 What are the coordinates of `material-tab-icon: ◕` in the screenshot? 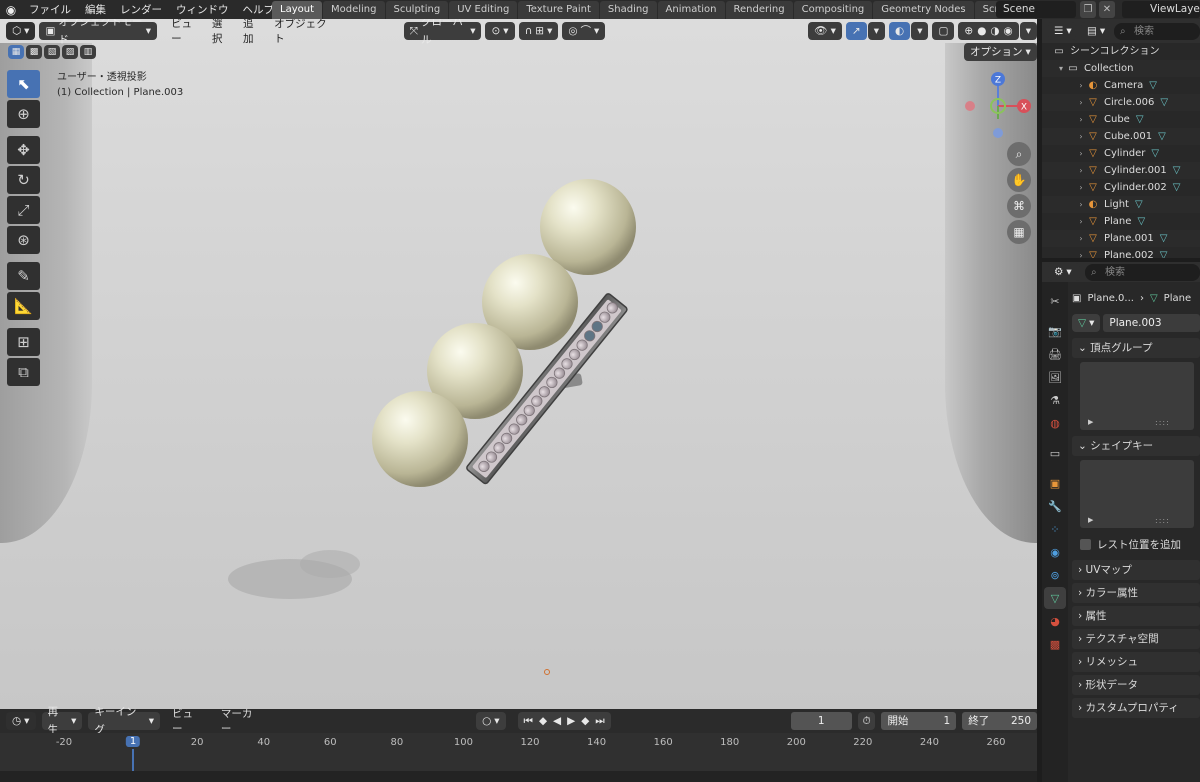 It's located at (1055, 621).